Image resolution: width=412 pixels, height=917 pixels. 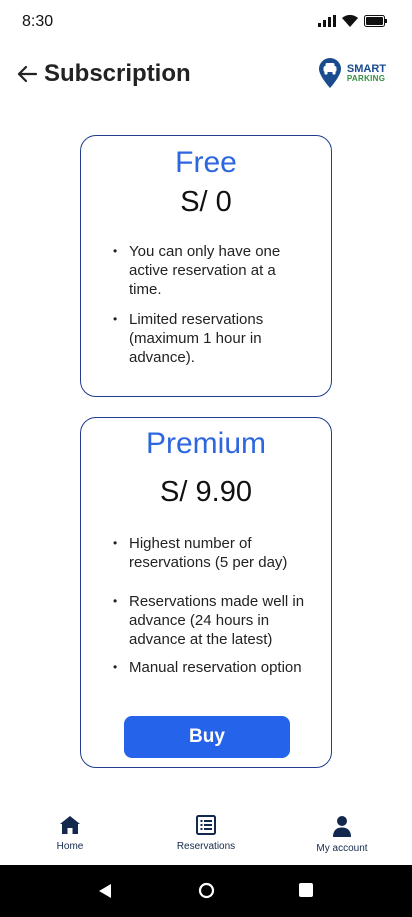 I want to click on status-icons, so click(x=353, y=21).